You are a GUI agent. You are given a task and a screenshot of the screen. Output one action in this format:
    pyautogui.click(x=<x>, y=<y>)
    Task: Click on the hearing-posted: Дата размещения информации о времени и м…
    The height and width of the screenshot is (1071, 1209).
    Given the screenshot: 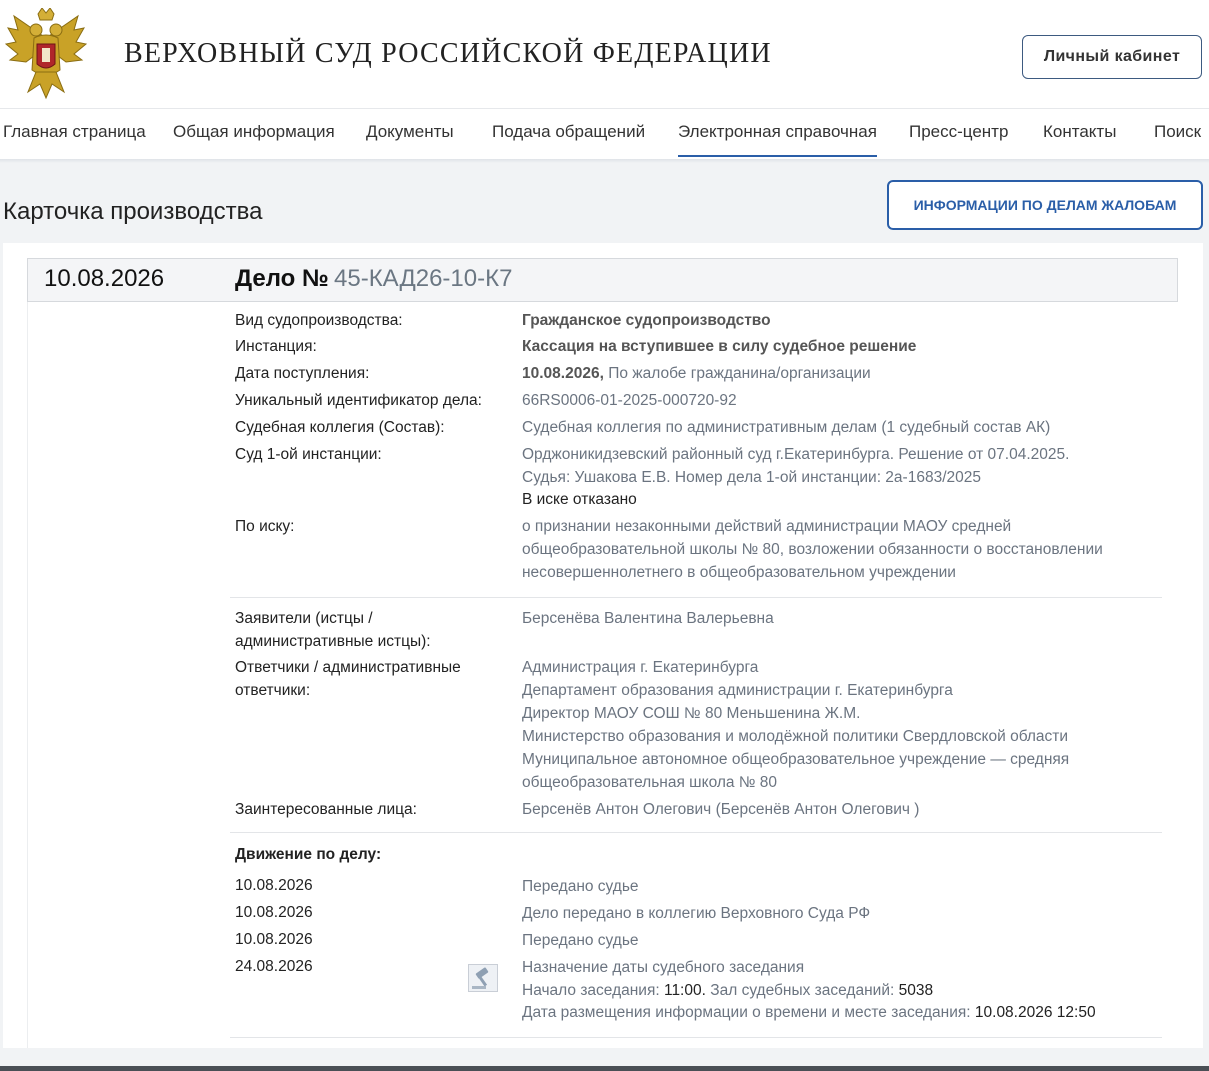 What is the action you would take?
    pyautogui.click(x=862, y=1012)
    